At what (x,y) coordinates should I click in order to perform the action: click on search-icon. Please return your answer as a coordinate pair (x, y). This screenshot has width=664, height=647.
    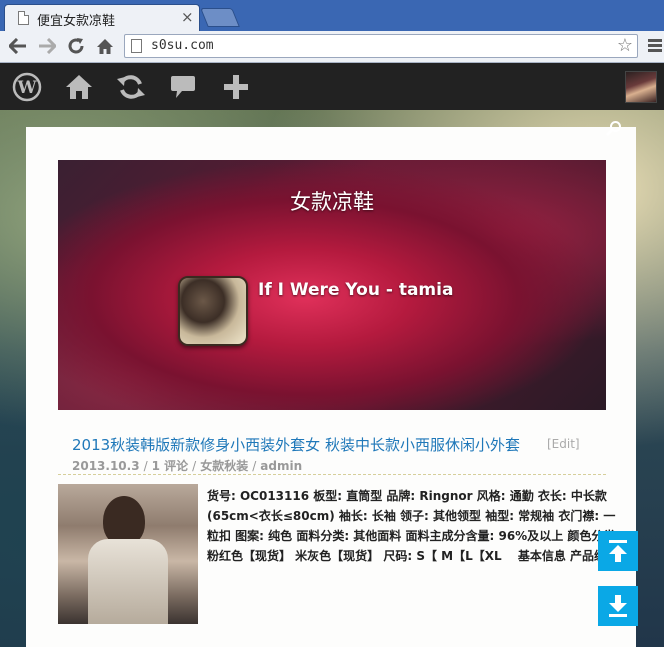
    Looking at the image, I should click on (614, 128).